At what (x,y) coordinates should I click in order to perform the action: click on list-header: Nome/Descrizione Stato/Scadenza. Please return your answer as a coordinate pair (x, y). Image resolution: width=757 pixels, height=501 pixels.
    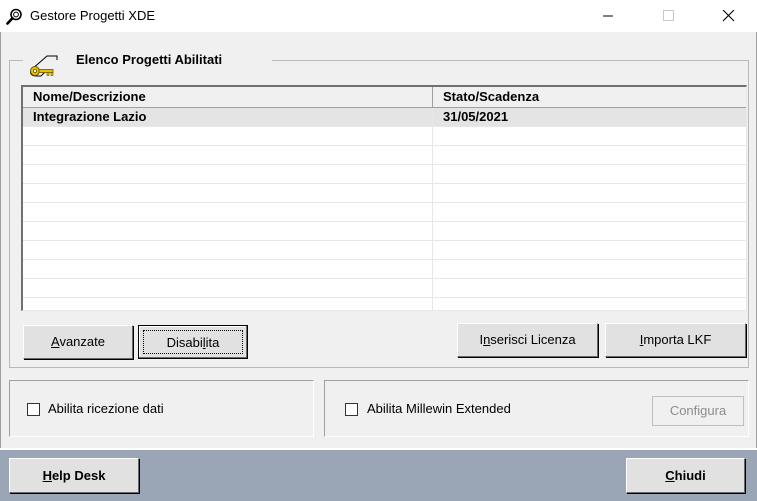
    Looking at the image, I should click on (384, 97).